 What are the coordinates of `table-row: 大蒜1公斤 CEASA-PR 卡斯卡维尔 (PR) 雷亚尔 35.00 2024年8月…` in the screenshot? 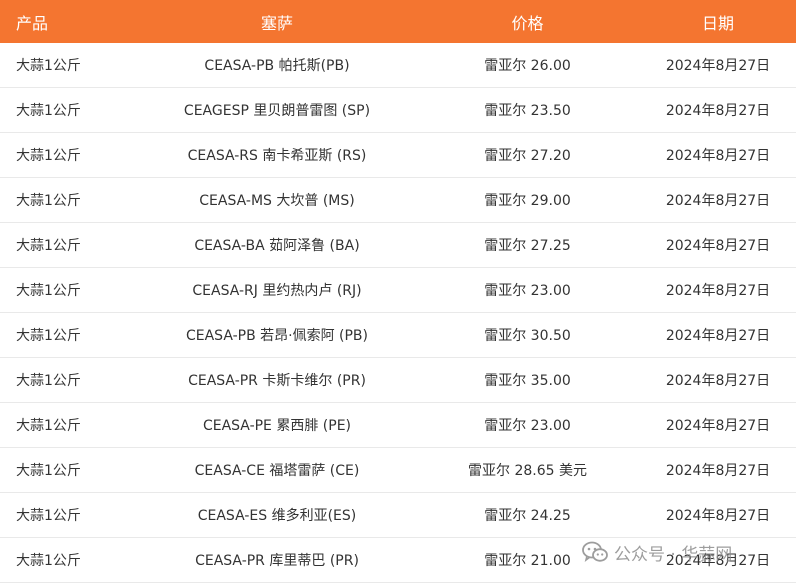 It's located at (398, 380).